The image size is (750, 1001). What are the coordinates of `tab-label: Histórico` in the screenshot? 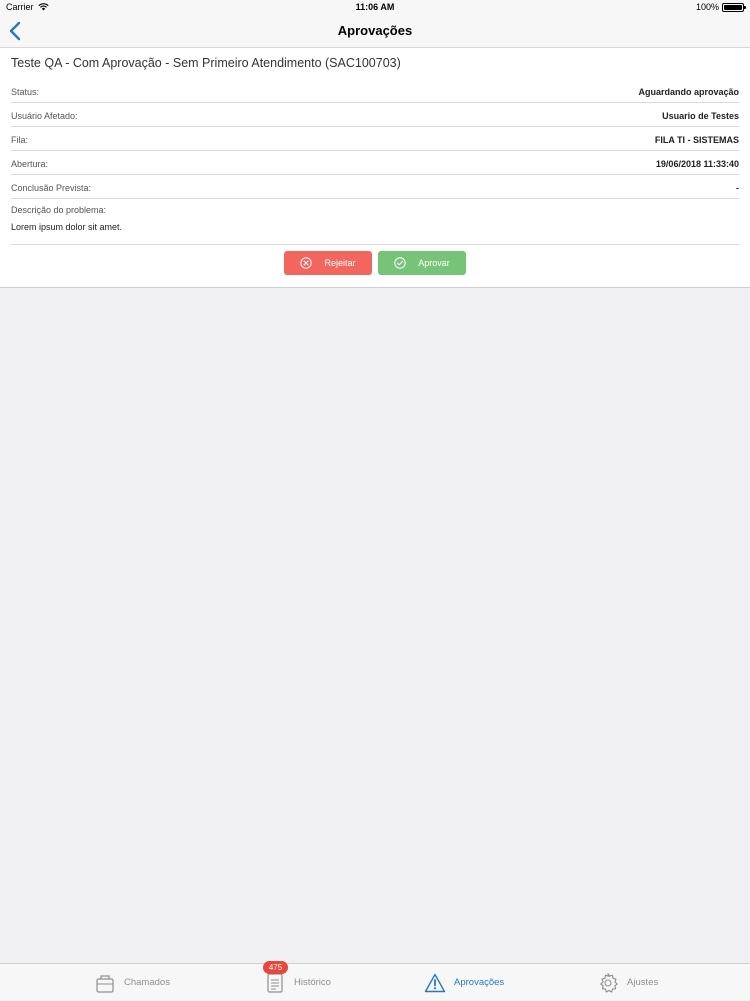 It's located at (312, 982).